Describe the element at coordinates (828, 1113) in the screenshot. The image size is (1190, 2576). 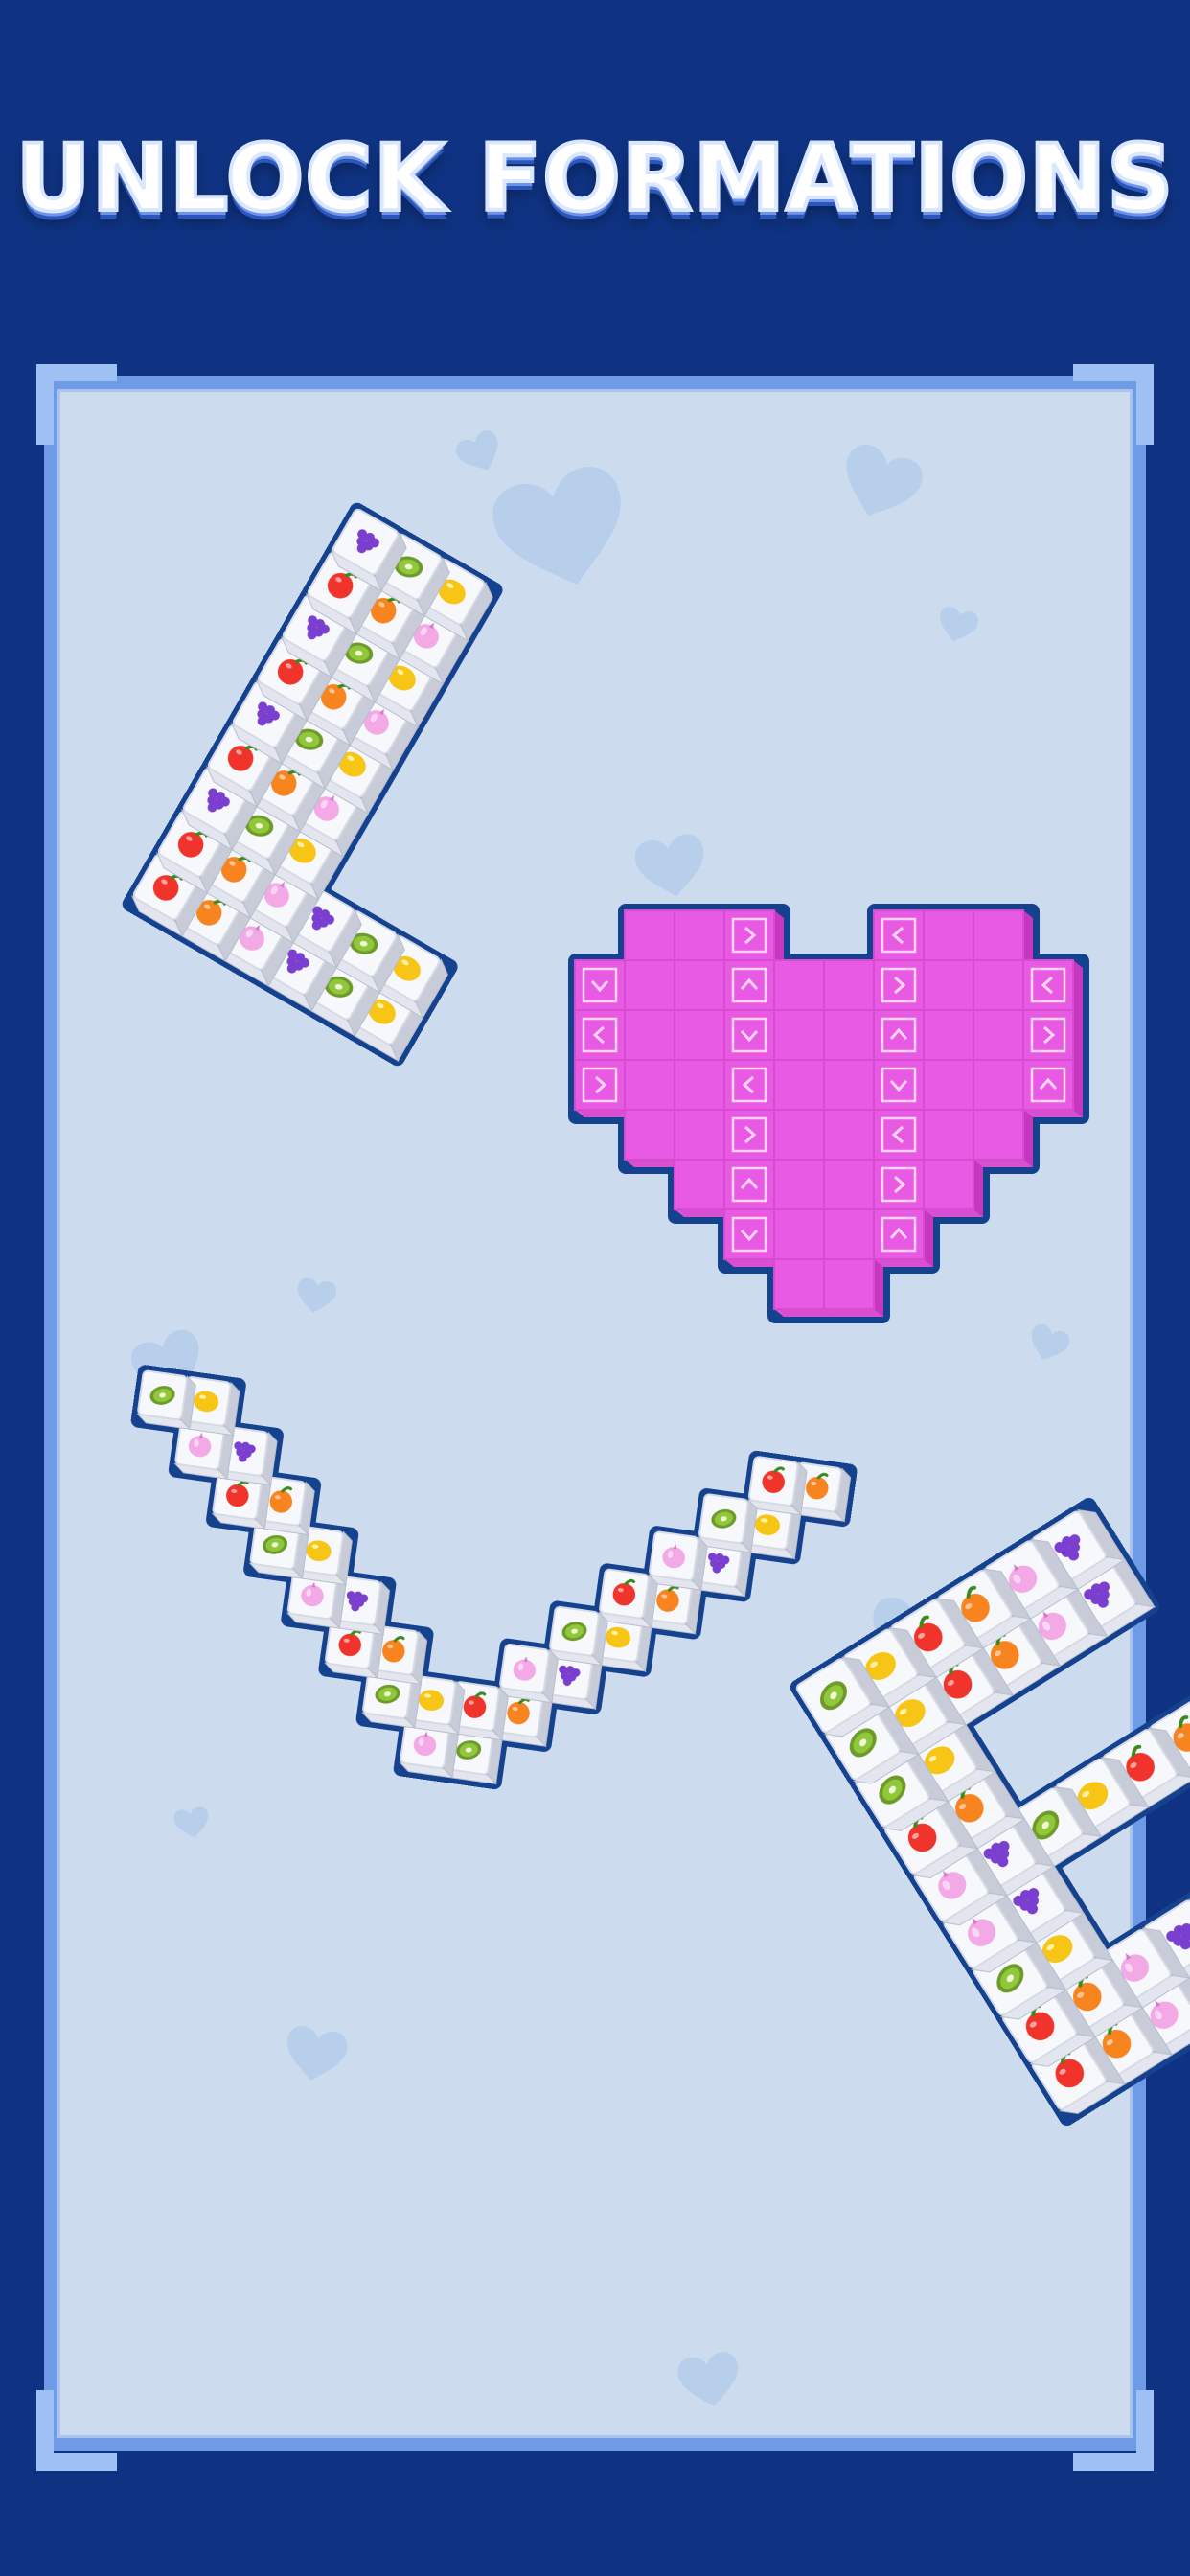
I see `heart-formation` at that location.